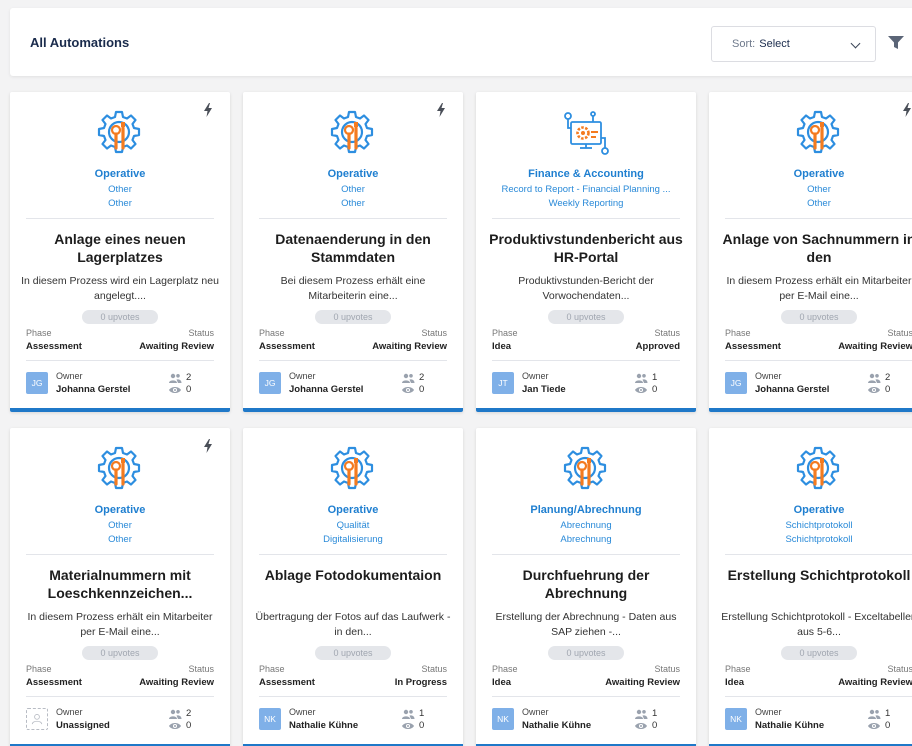 The height and width of the screenshot is (746, 912). What do you see at coordinates (586, 248) in the screenshot?
I see `card-title: Produktivstundenbericht aus HR-Portal` at bounding box center [586, 248].